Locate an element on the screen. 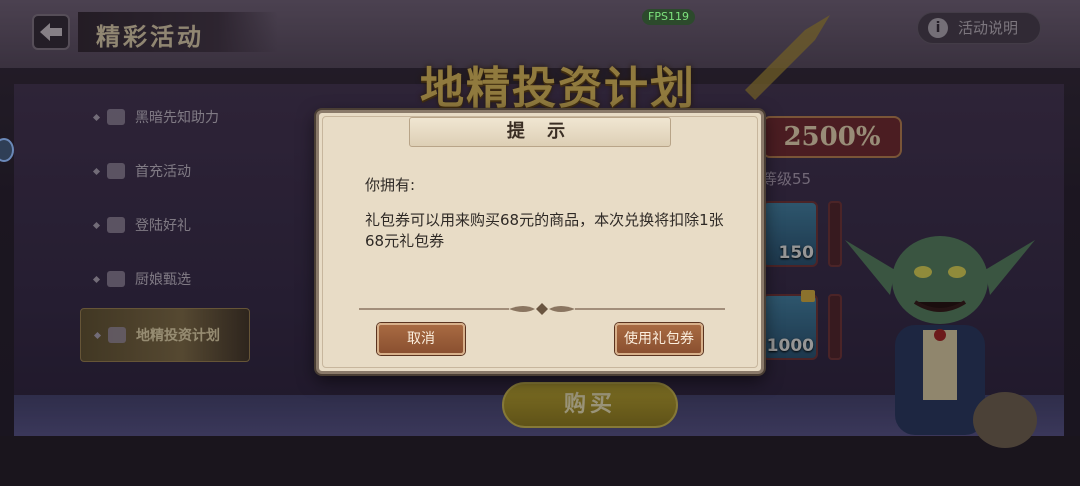  sidebar-item-first-recharge: 首充活动 is located at coordinates (165, 171).